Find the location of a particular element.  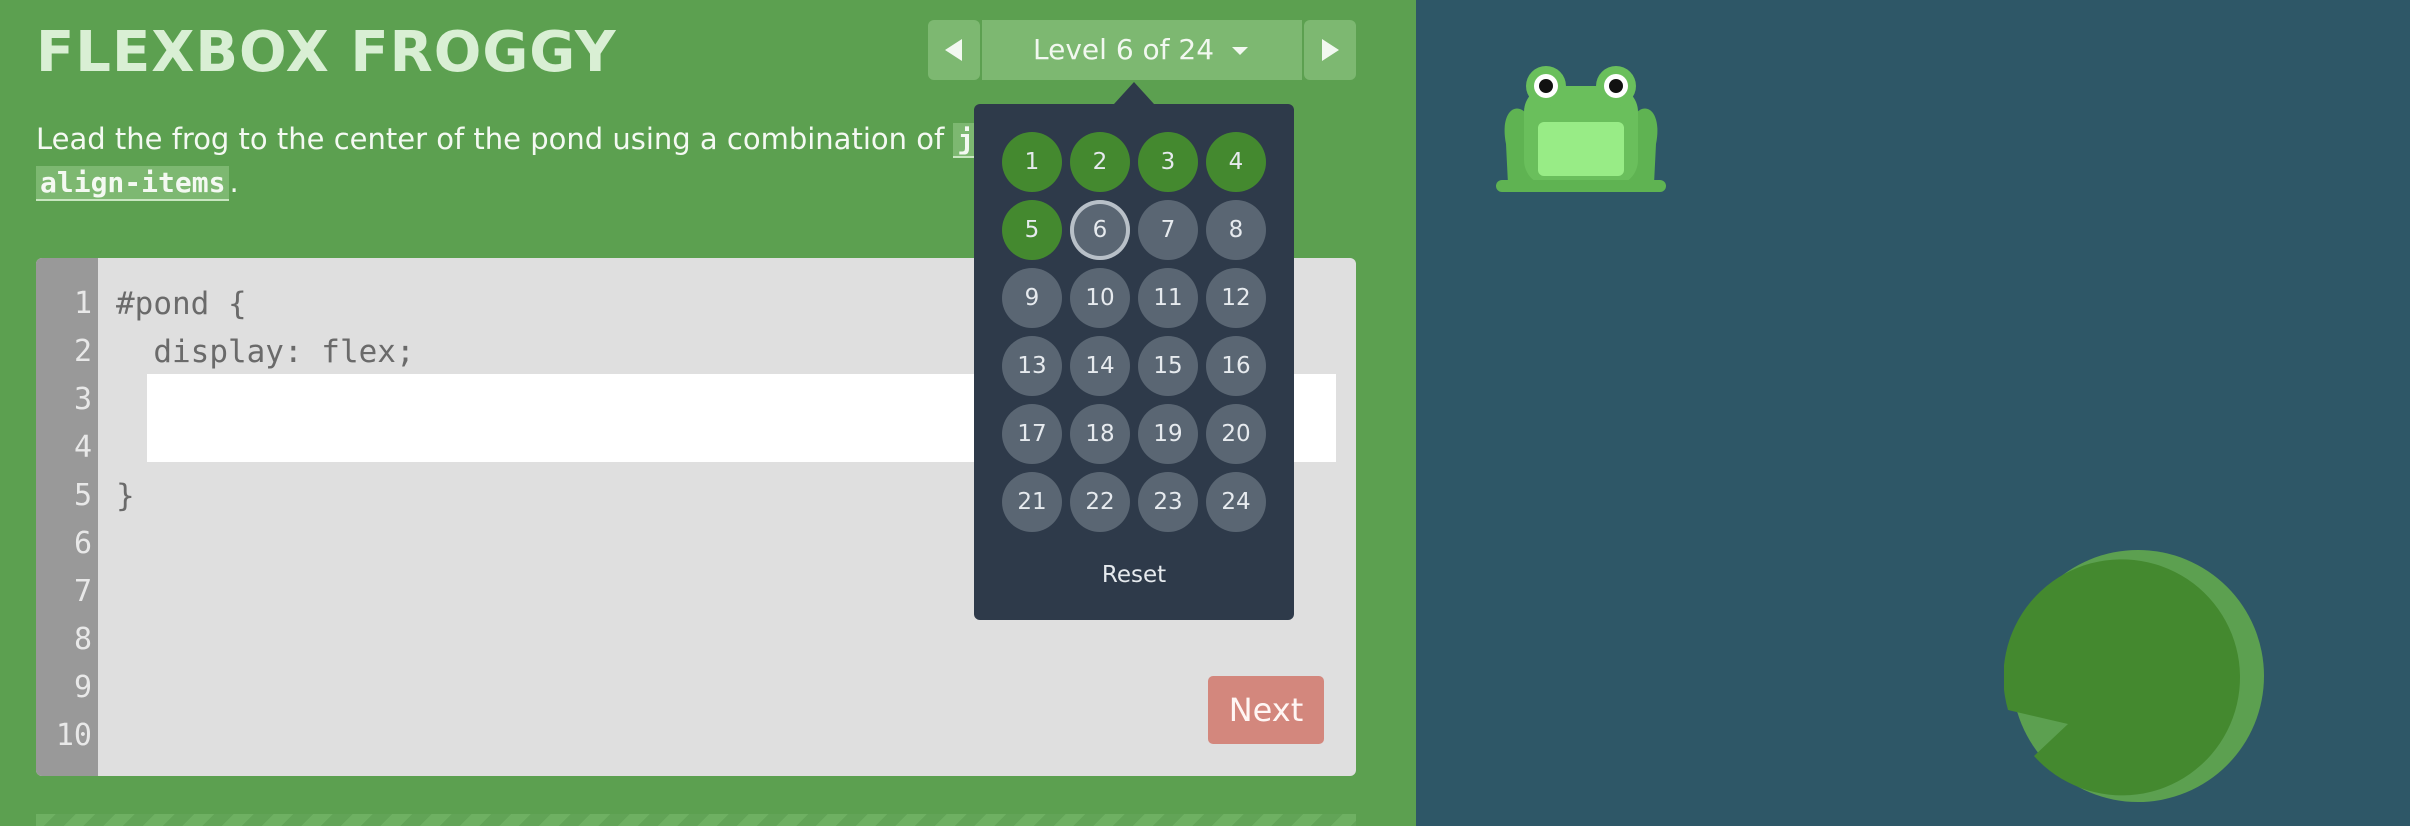

line-number: 2 is located at coordinates (82, 351).